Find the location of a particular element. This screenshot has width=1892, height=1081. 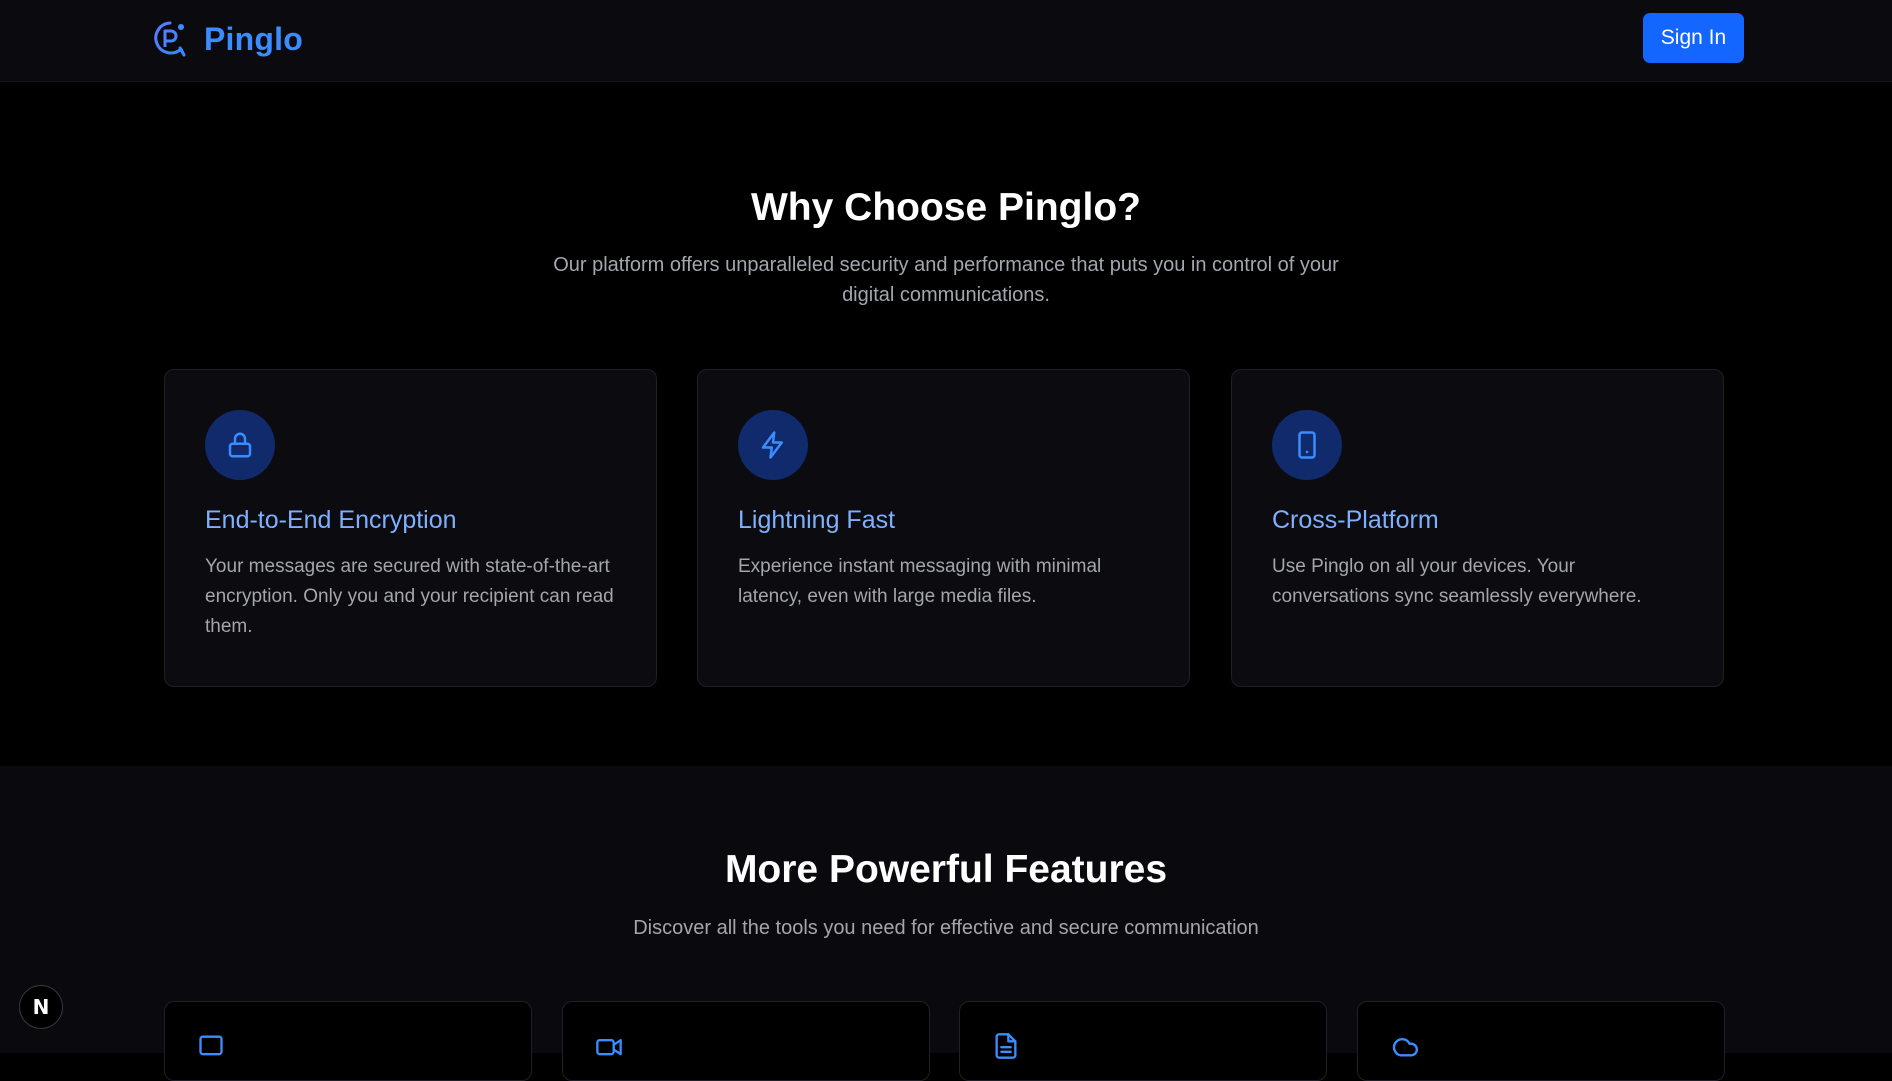

lightning-icon is located at coordinates (772, 445).